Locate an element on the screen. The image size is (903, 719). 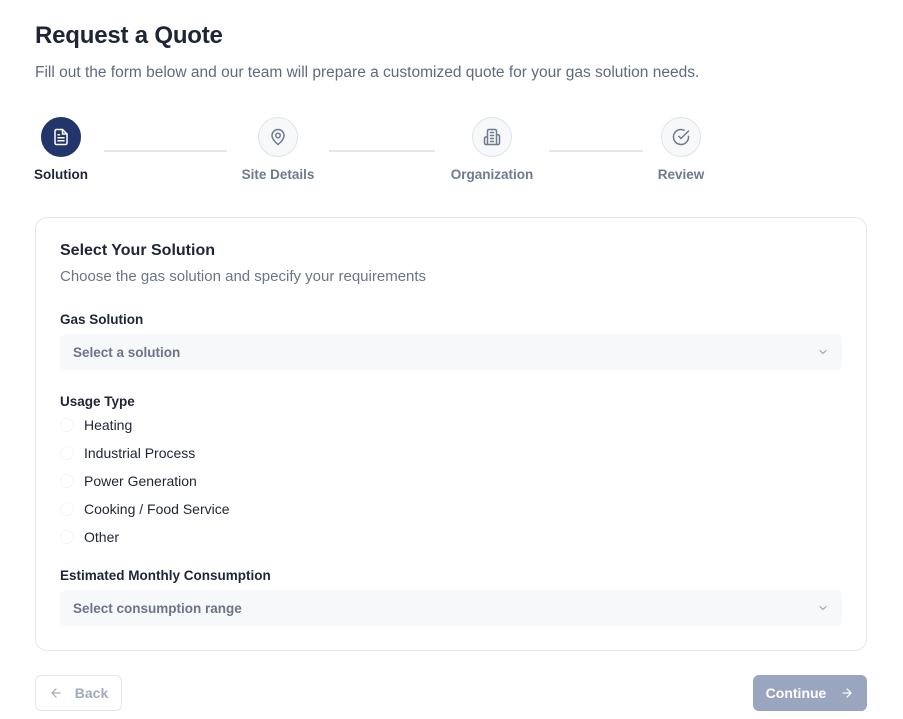
usage-option-cooking-food-service: Cooking / Food Service is located at coordinates (145, 509).